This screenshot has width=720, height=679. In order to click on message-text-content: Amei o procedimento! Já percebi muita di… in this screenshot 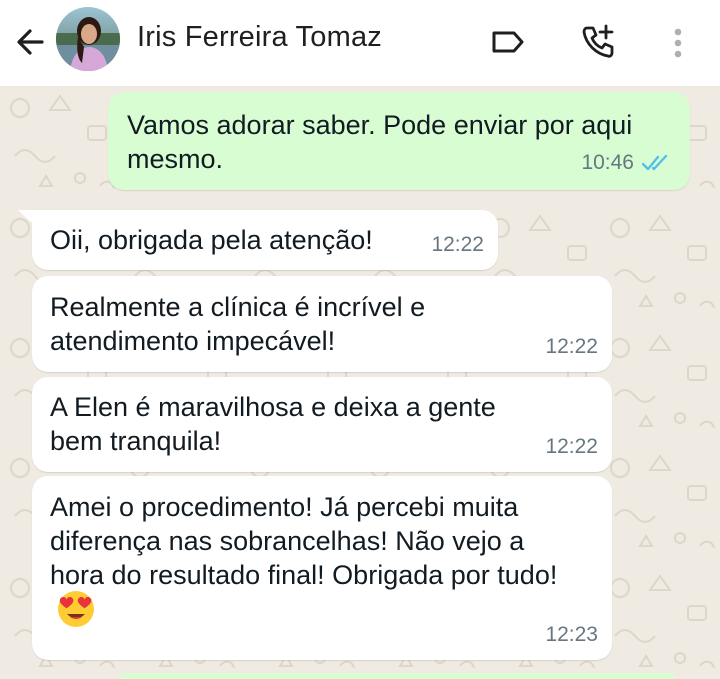, I will do `click(304, 541)`.